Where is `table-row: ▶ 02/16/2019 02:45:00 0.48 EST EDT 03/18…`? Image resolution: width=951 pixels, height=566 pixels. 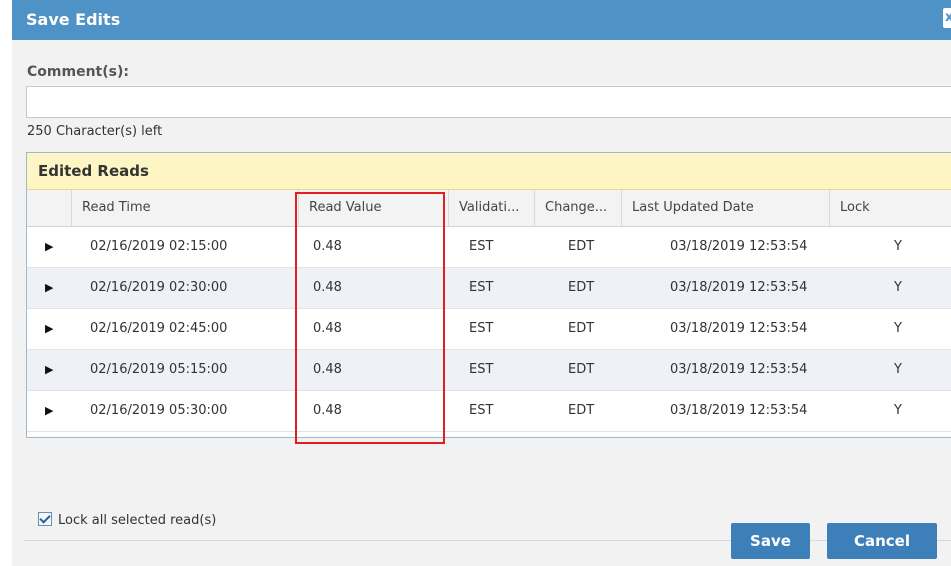 table-row: ▶ 02/16/2019 02:45:00 0.48 EST EDT 03/18… is located at coordinates (489, 329).